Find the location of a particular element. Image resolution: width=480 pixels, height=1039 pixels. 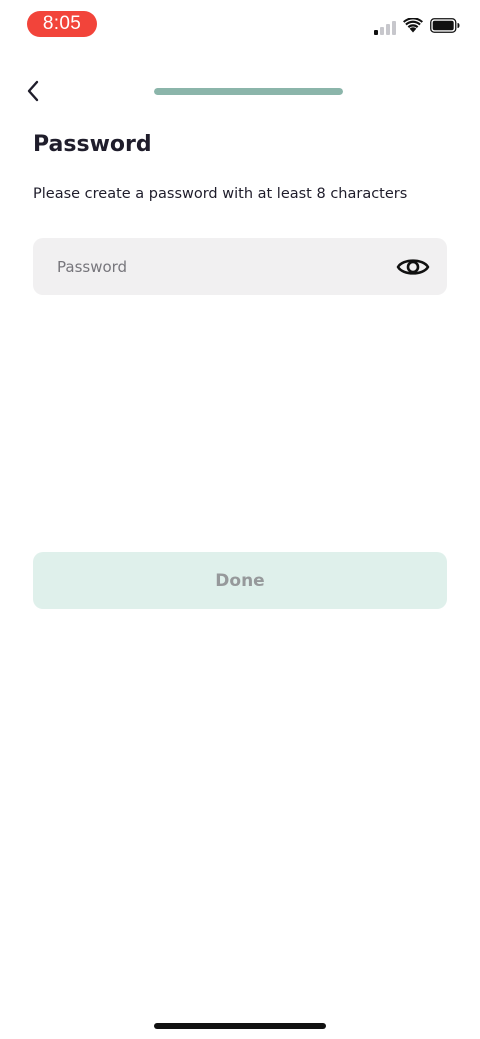

progress-bar is located at coordinates (248, 91).